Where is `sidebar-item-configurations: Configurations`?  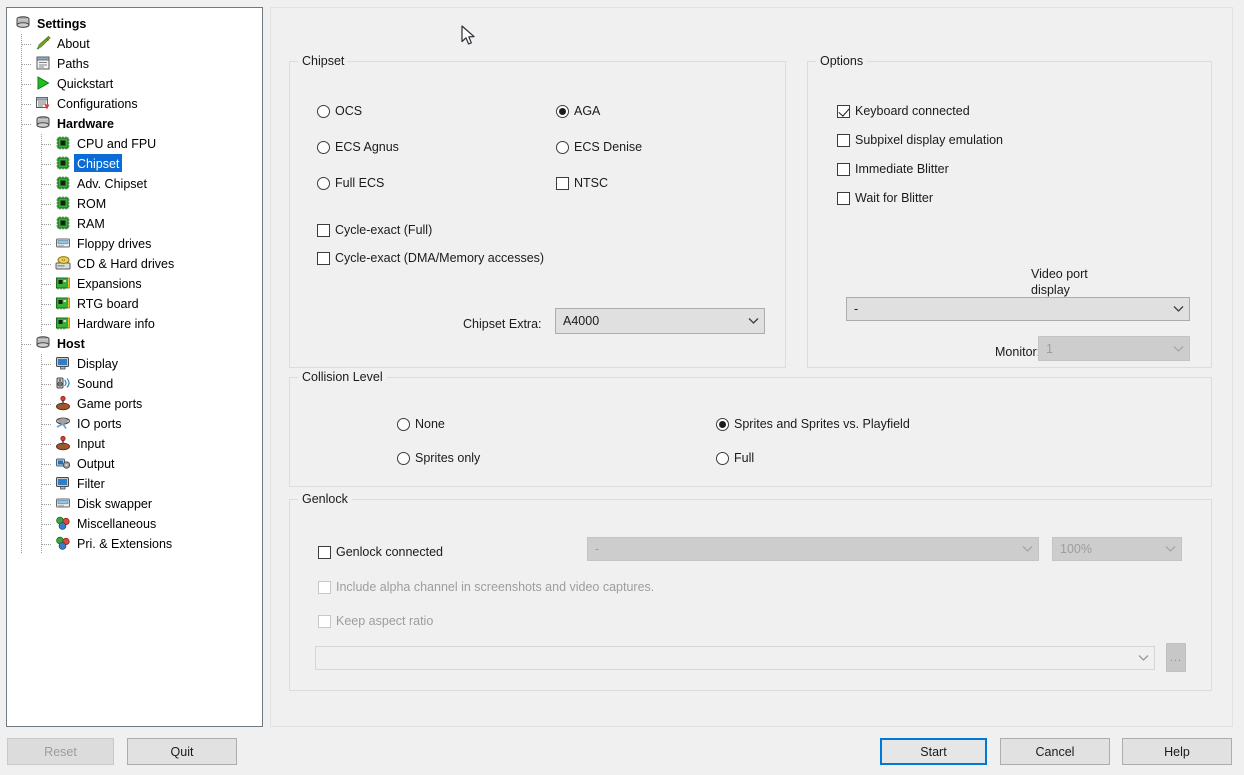
sidebar-item-configurations: Configurations is located at coordinates (134, 104).